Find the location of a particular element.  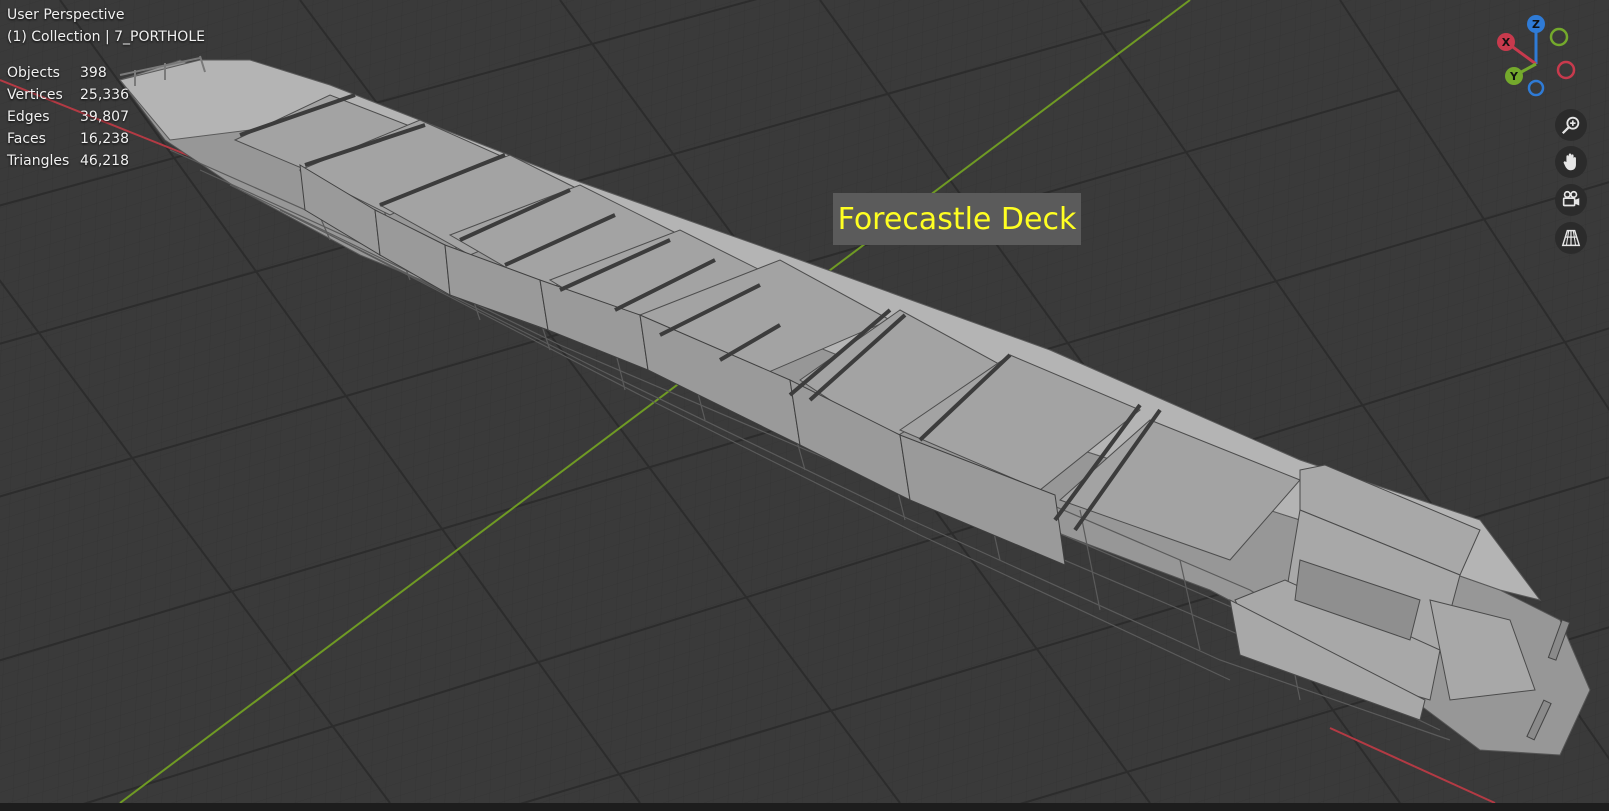

status-bar is located at coordinates (804, 807).